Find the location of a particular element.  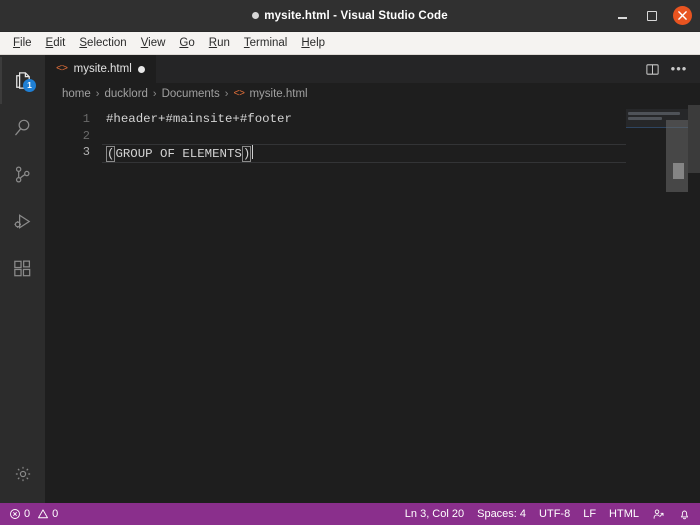

error-count: 0 is located at coordinates (27, 514).